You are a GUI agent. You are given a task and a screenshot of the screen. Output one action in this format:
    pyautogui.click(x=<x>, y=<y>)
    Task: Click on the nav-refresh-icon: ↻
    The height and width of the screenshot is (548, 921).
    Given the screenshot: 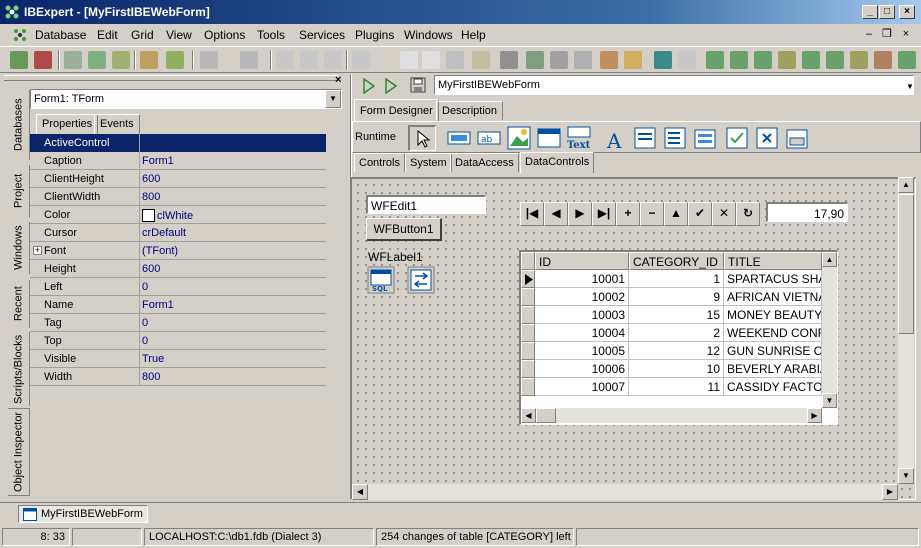 What is the action you would take?
    pyautogui.click(x=748, y=214)
    